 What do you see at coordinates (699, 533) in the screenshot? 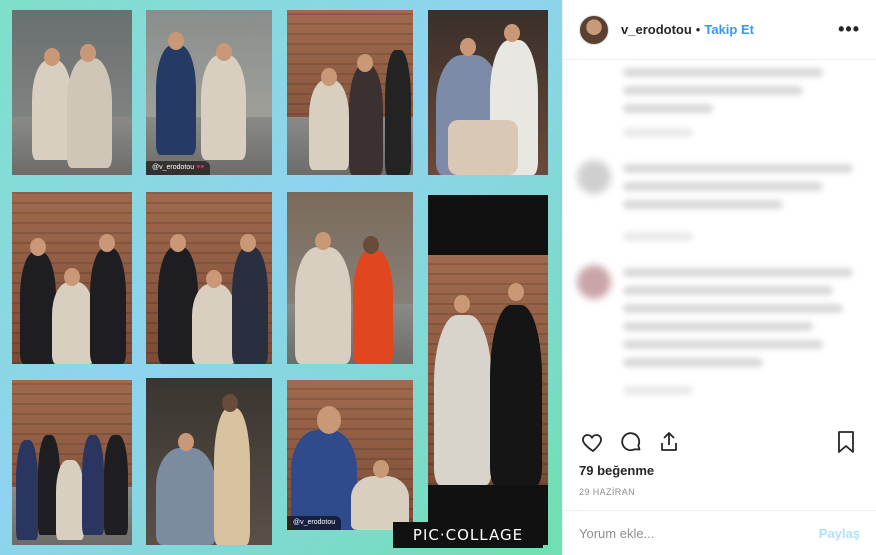
I see `comment-input` at bounding box center [699, 533].